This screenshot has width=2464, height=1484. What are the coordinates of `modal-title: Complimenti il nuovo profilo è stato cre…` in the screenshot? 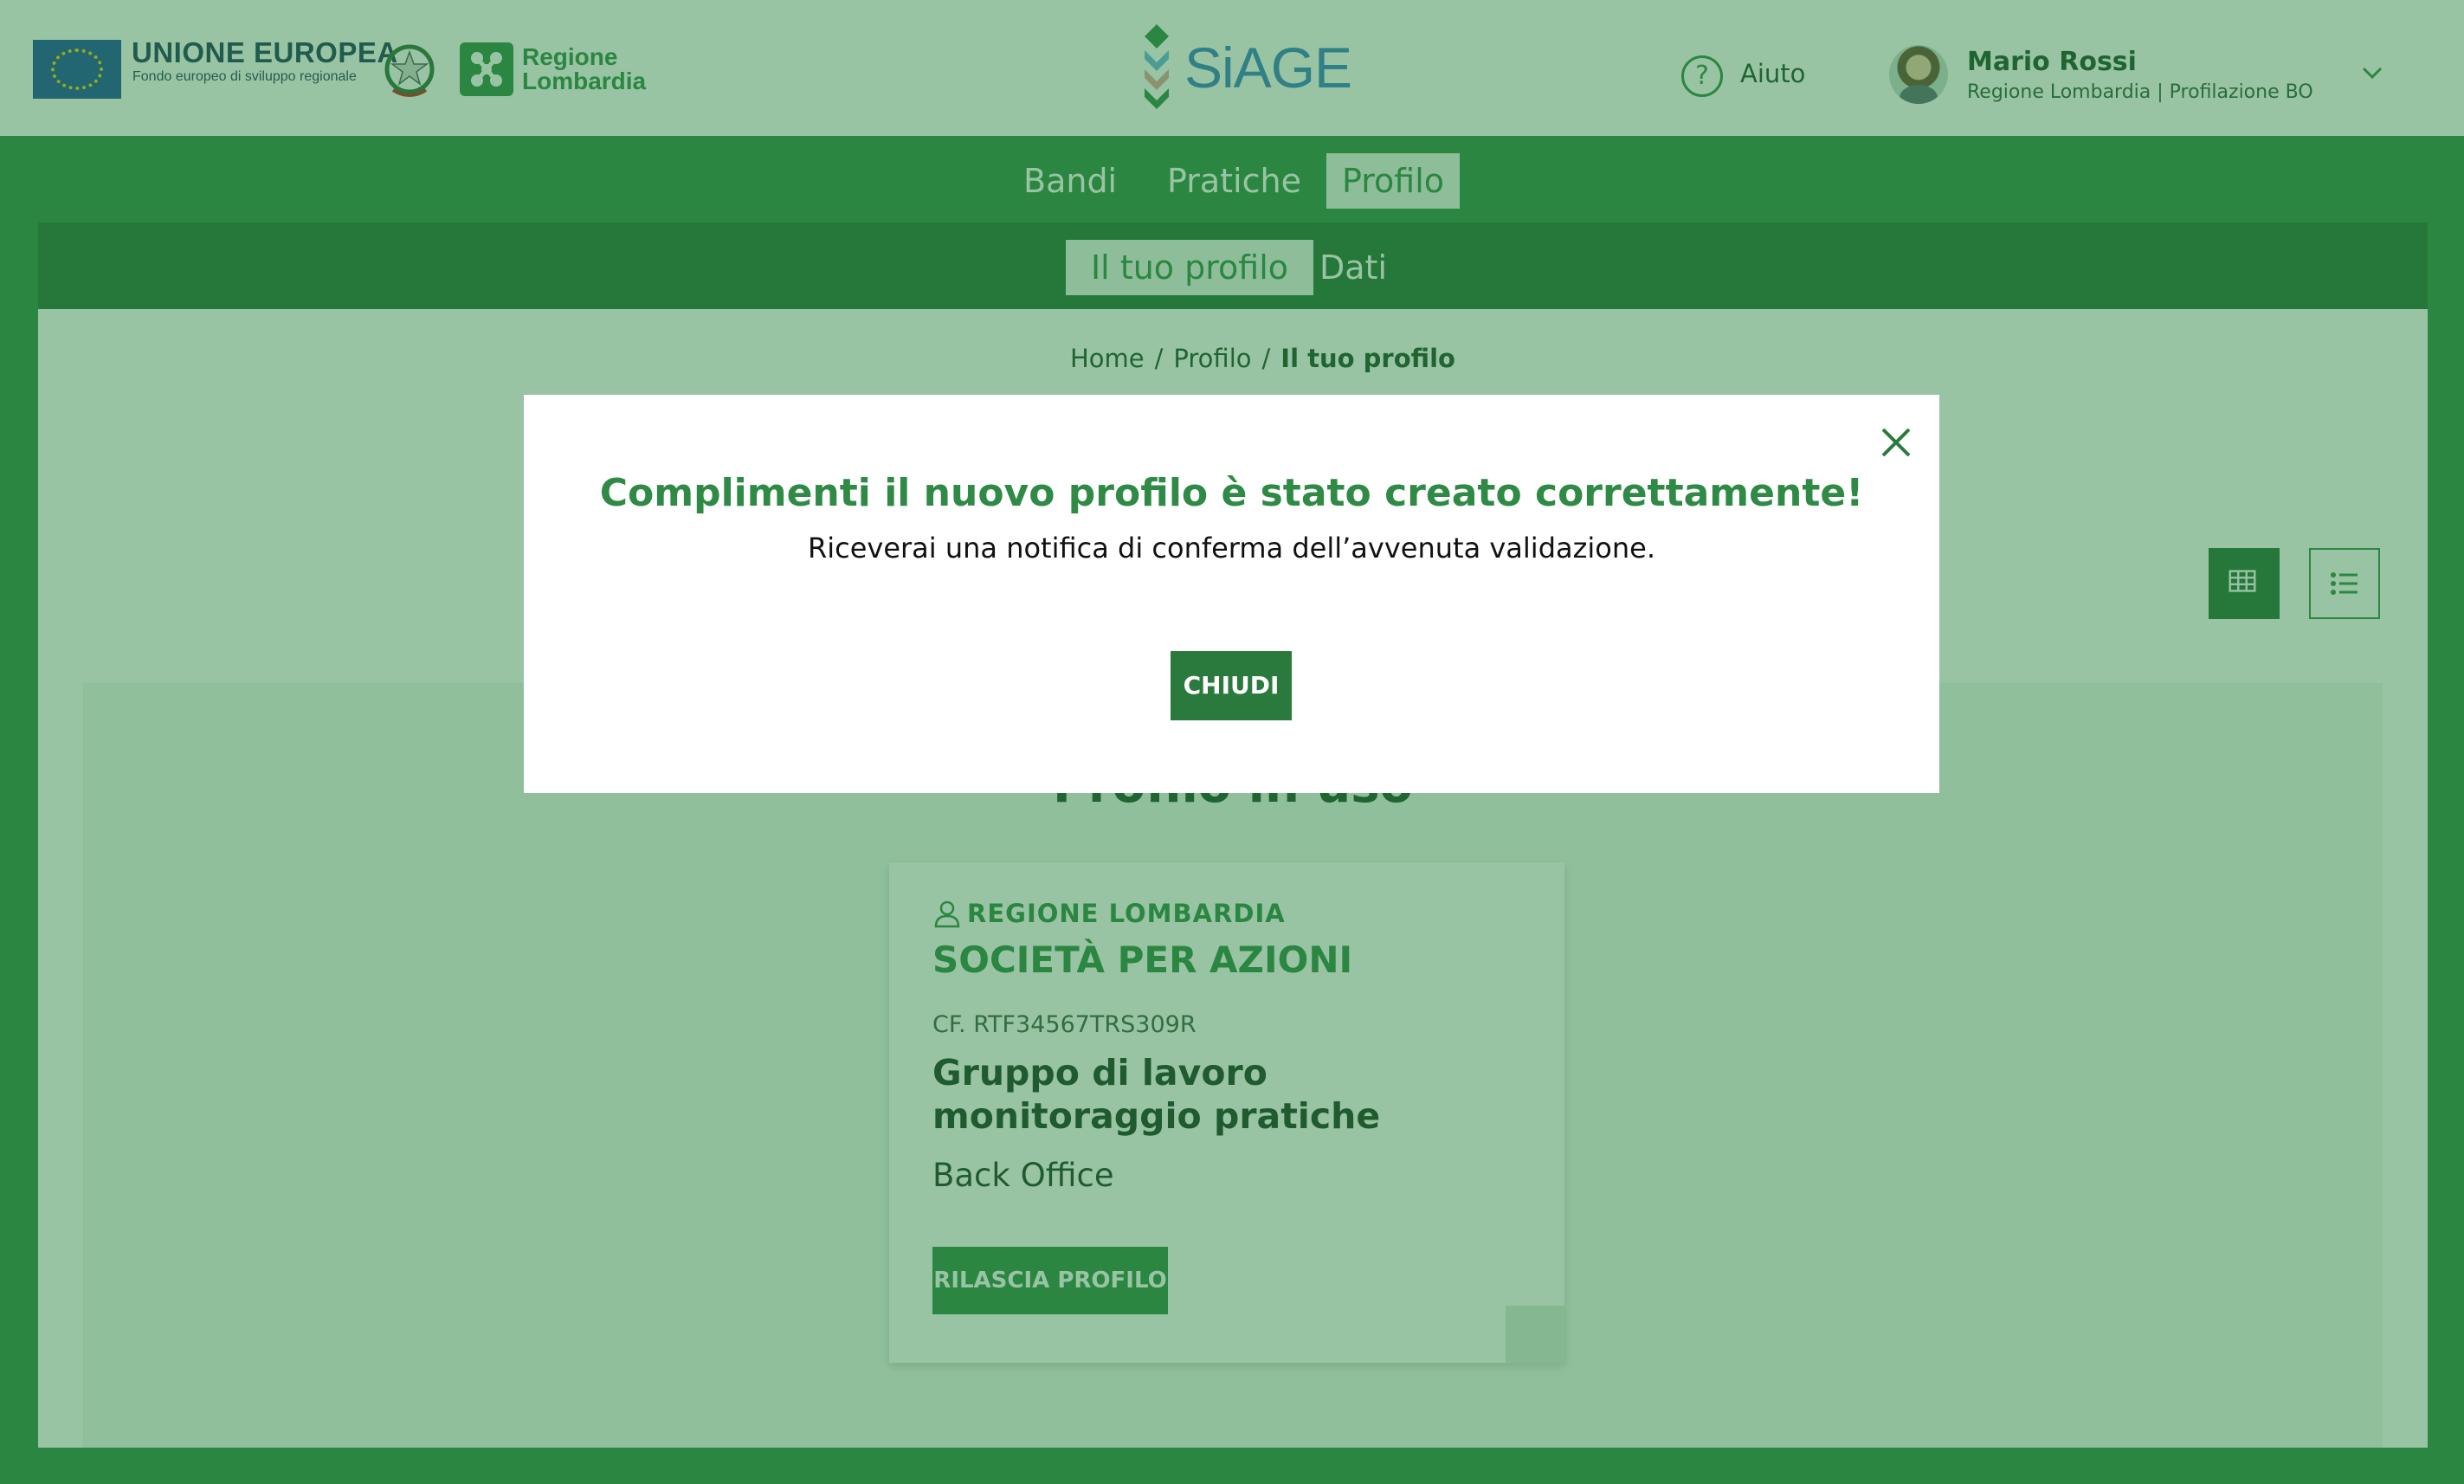 It's located at (1231, 493).